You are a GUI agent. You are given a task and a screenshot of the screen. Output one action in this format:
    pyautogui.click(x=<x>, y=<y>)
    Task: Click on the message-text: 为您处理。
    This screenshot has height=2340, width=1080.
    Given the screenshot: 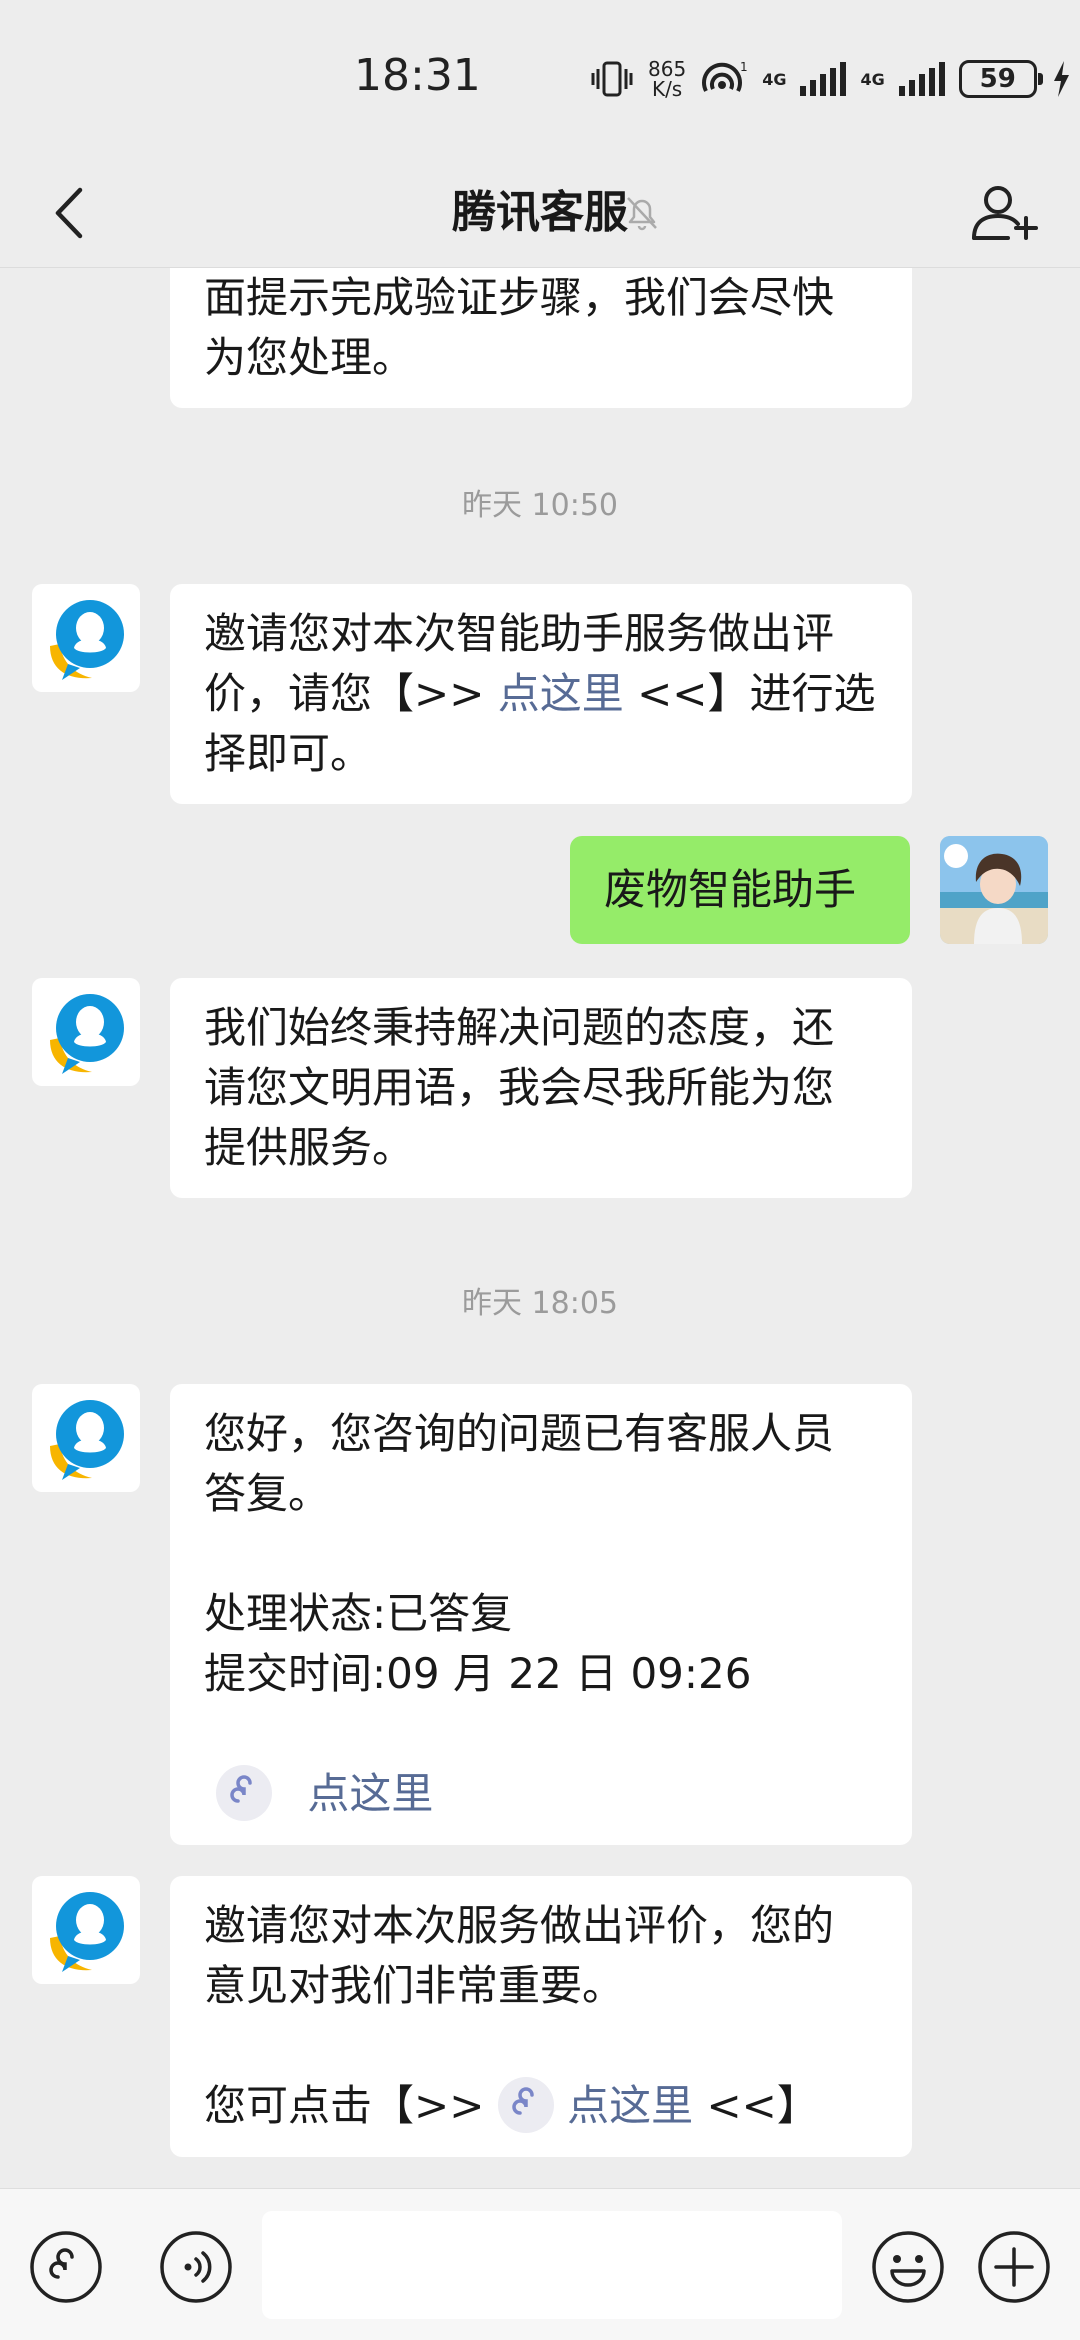 What is the action you would take?
    pyautogui.click(x=309, y=357)
    